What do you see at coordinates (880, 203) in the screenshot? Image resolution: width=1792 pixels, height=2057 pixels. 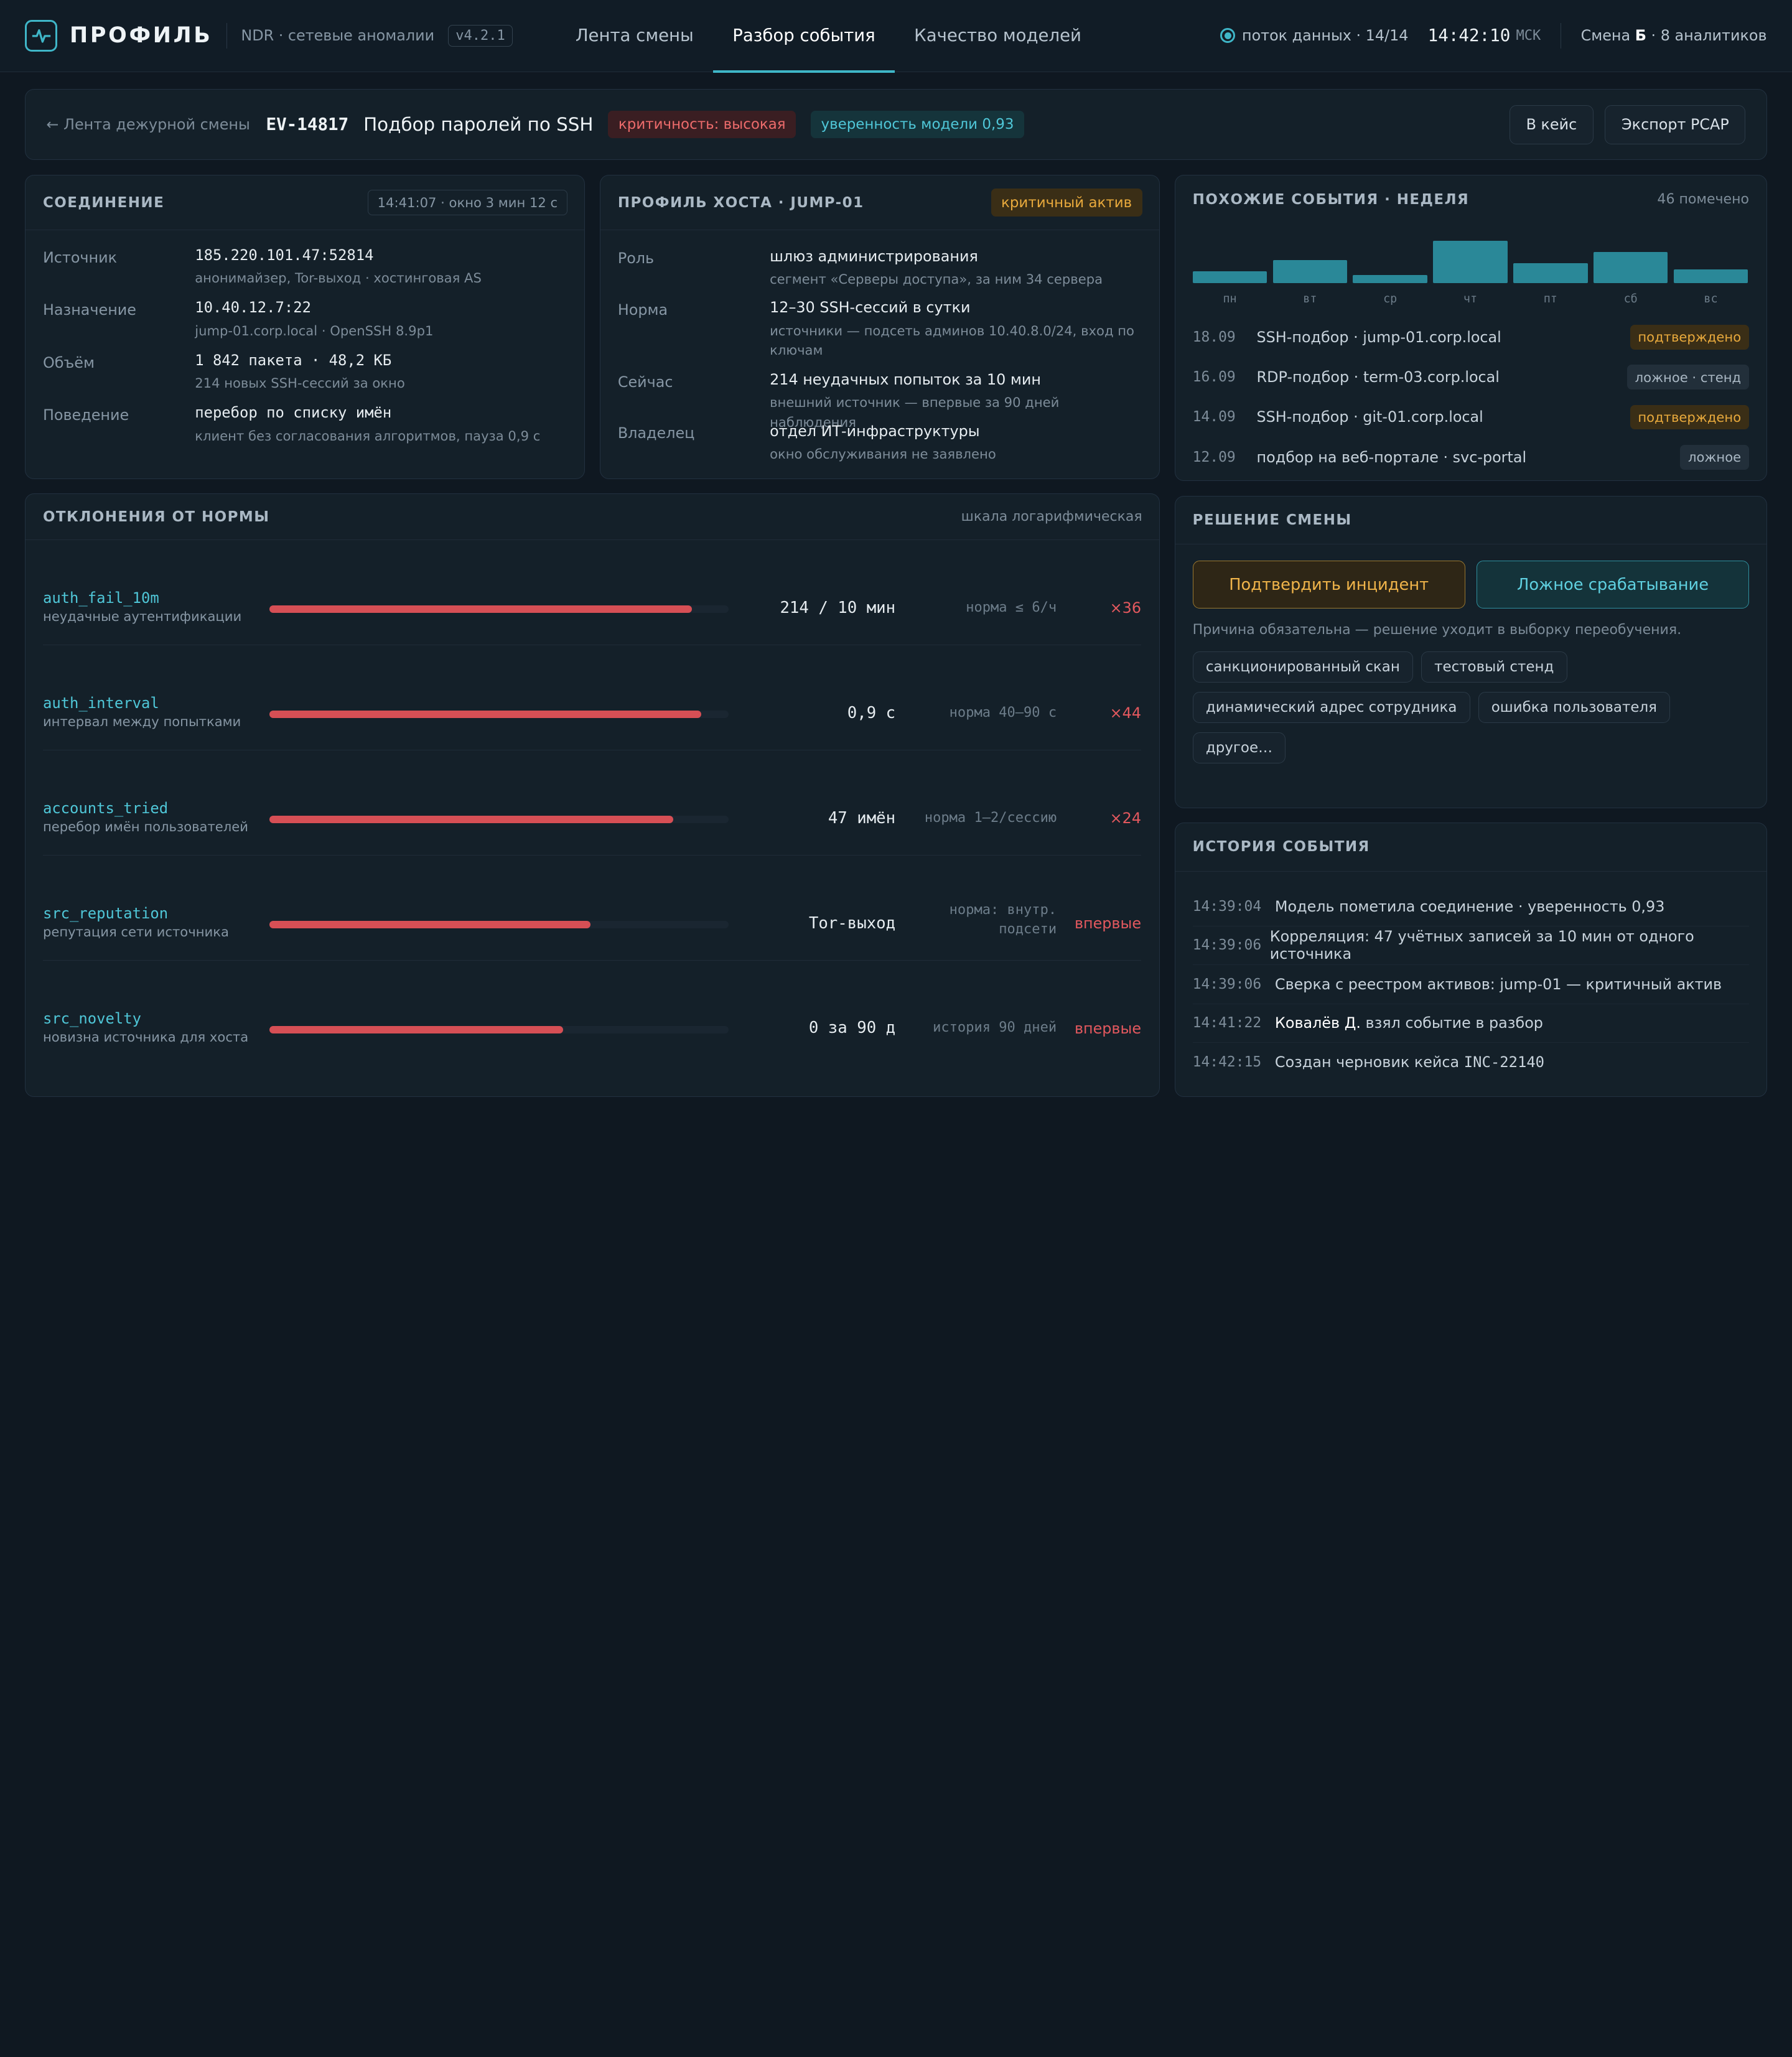 I see `panel-header: Профиль хоста · JUMP-01 критичный актив` at bounding box center [880, 203].